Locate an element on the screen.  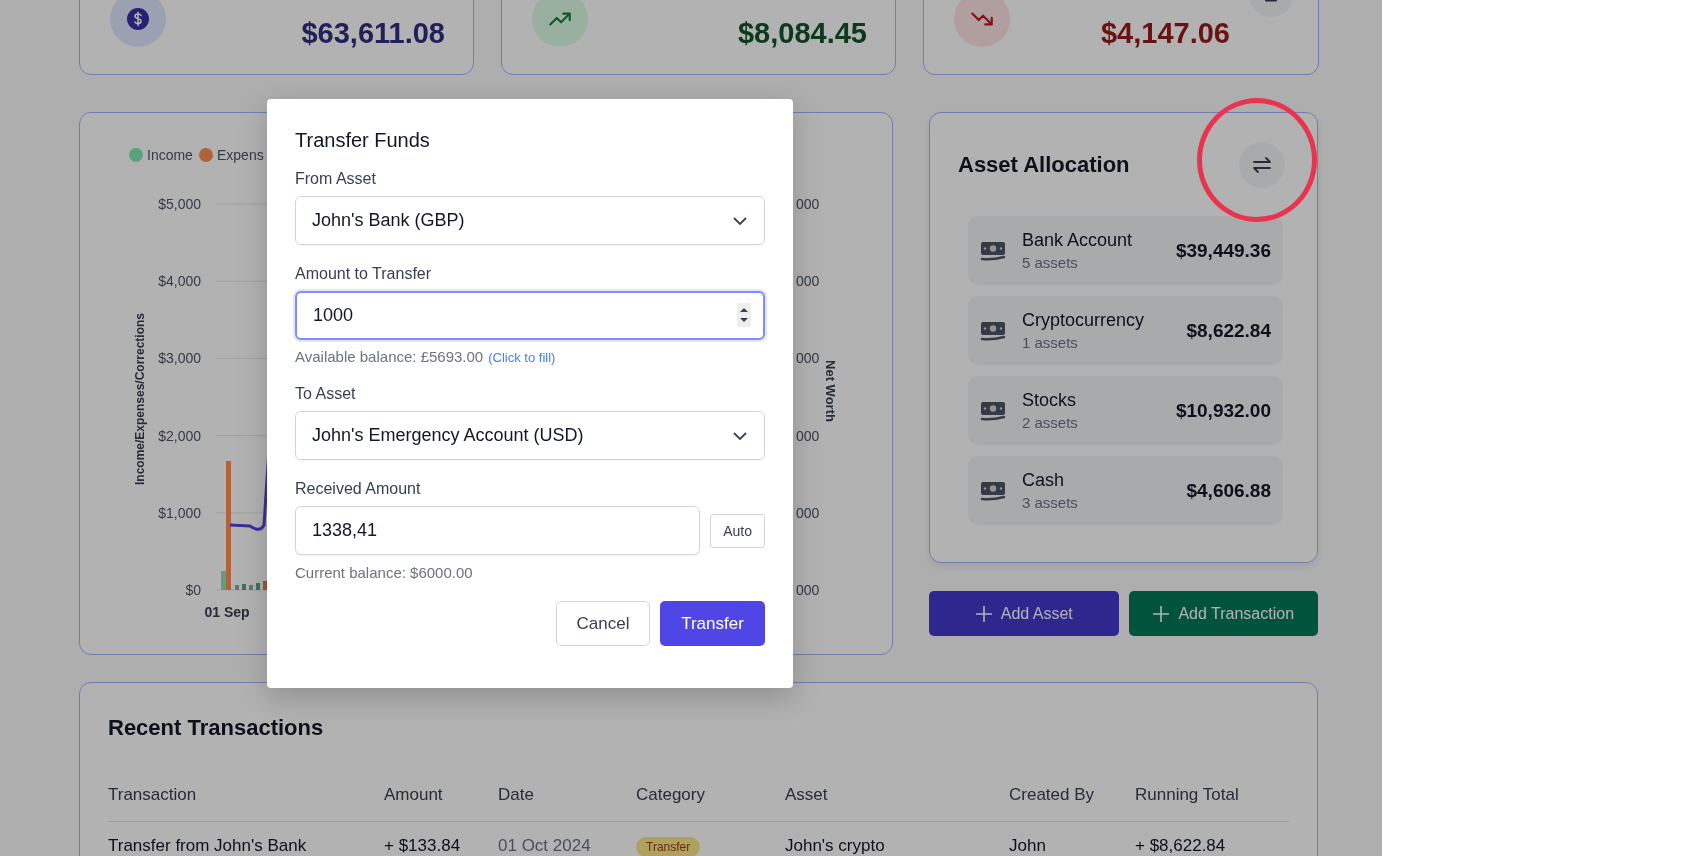
income-bar is located at coordinates (223, 580).